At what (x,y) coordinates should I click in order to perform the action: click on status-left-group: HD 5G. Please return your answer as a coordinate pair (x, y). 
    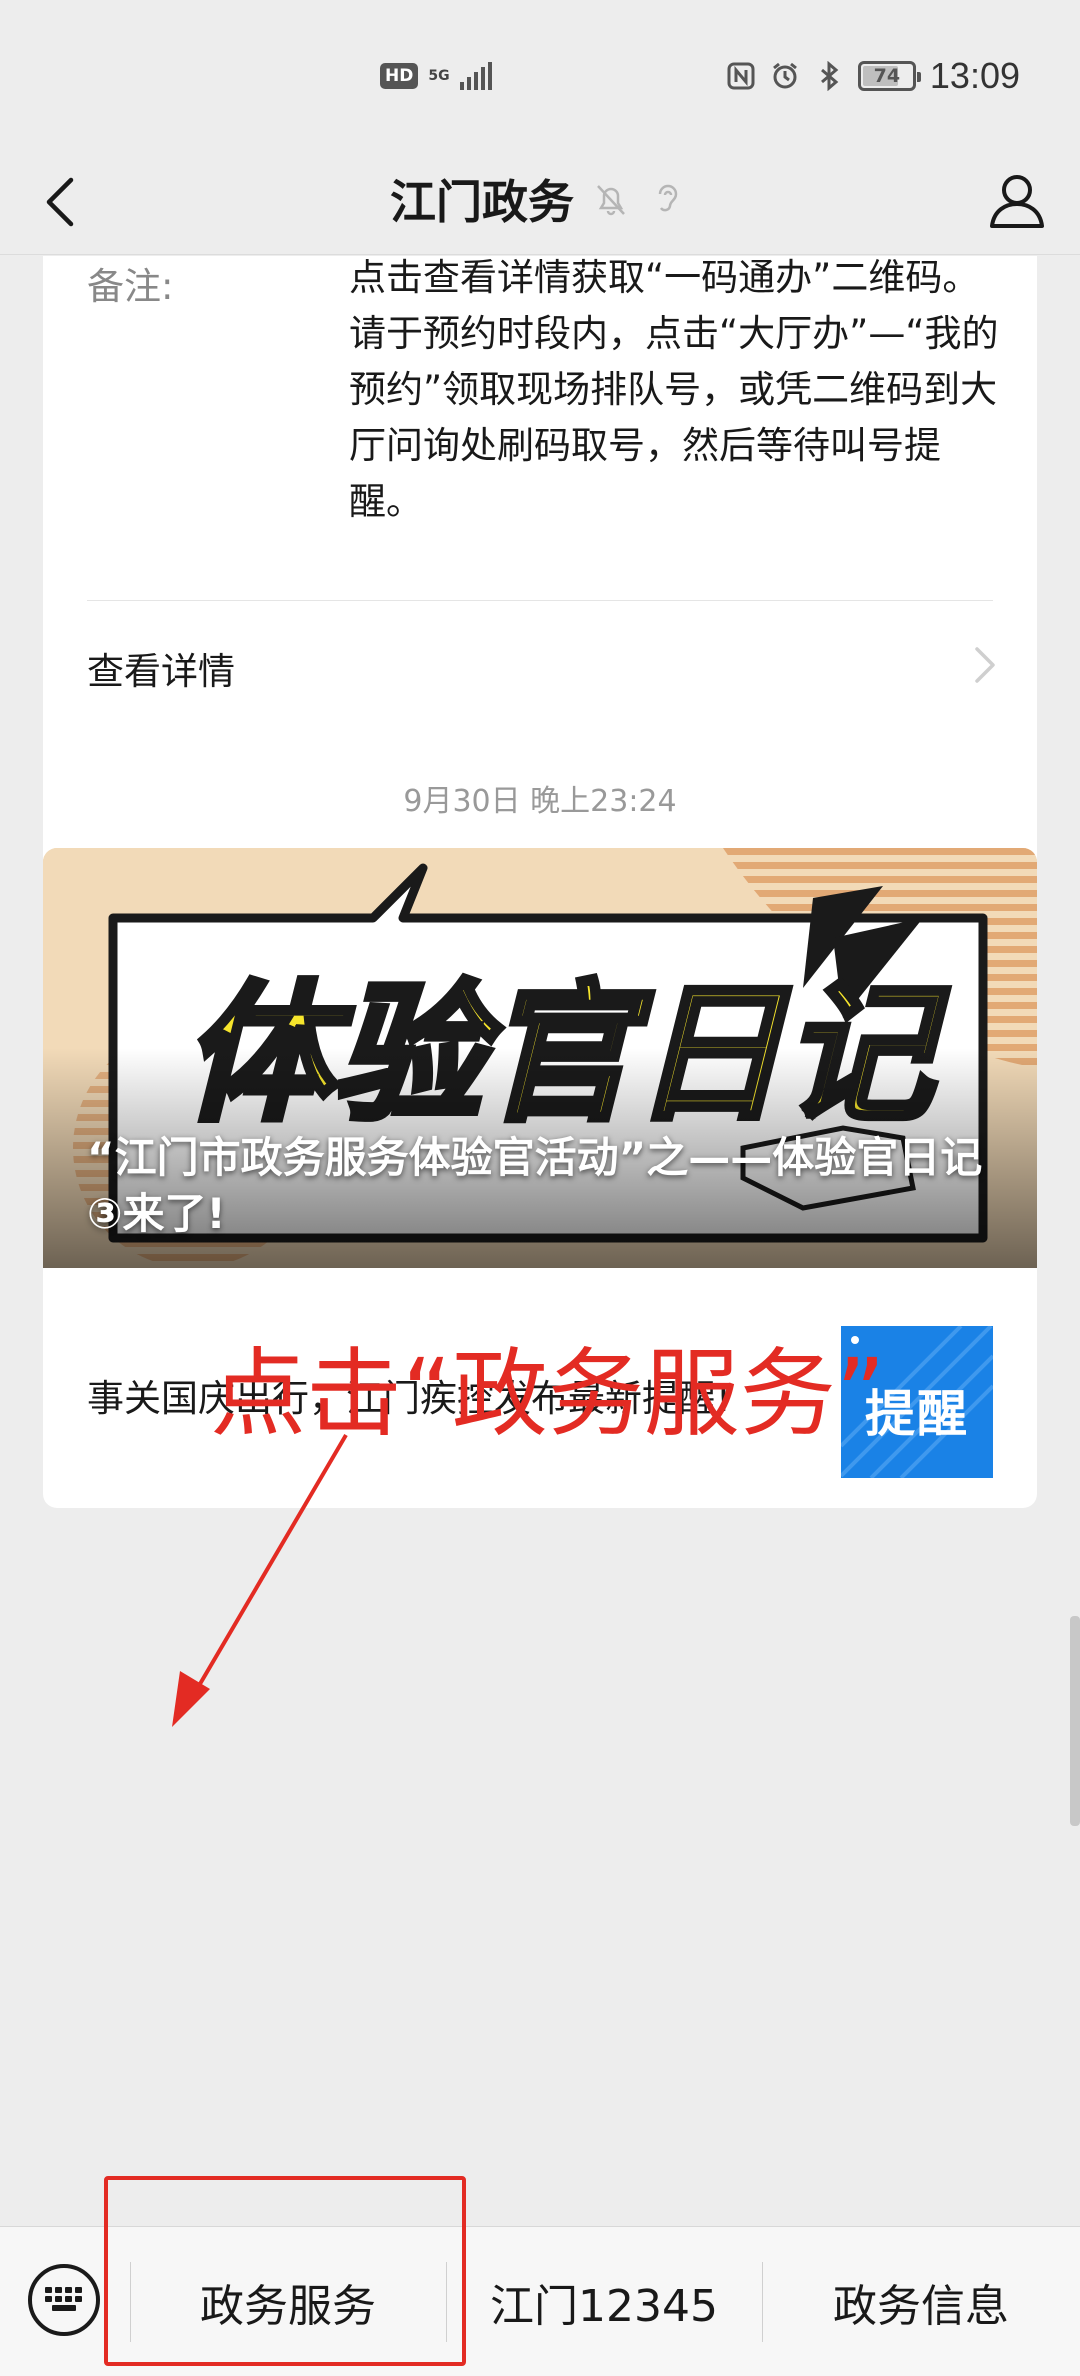
    Looking at the image, I should click on (436, 76).